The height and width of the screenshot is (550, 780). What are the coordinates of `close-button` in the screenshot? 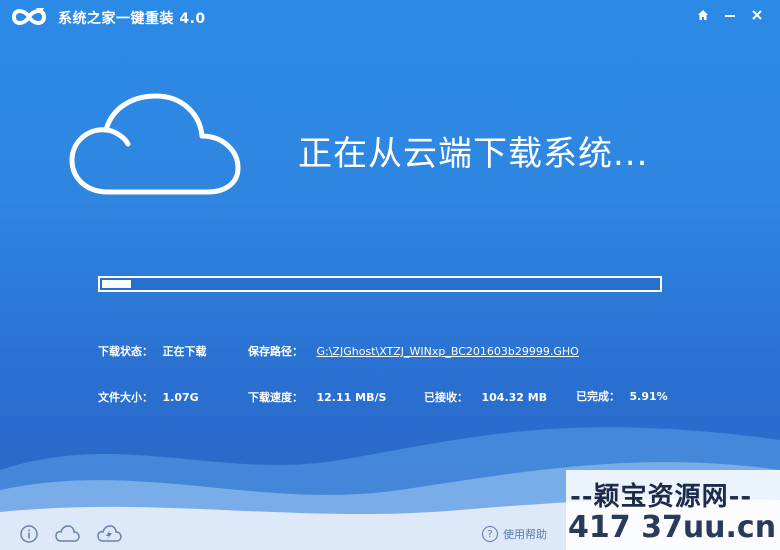 It's located at (757, 15).